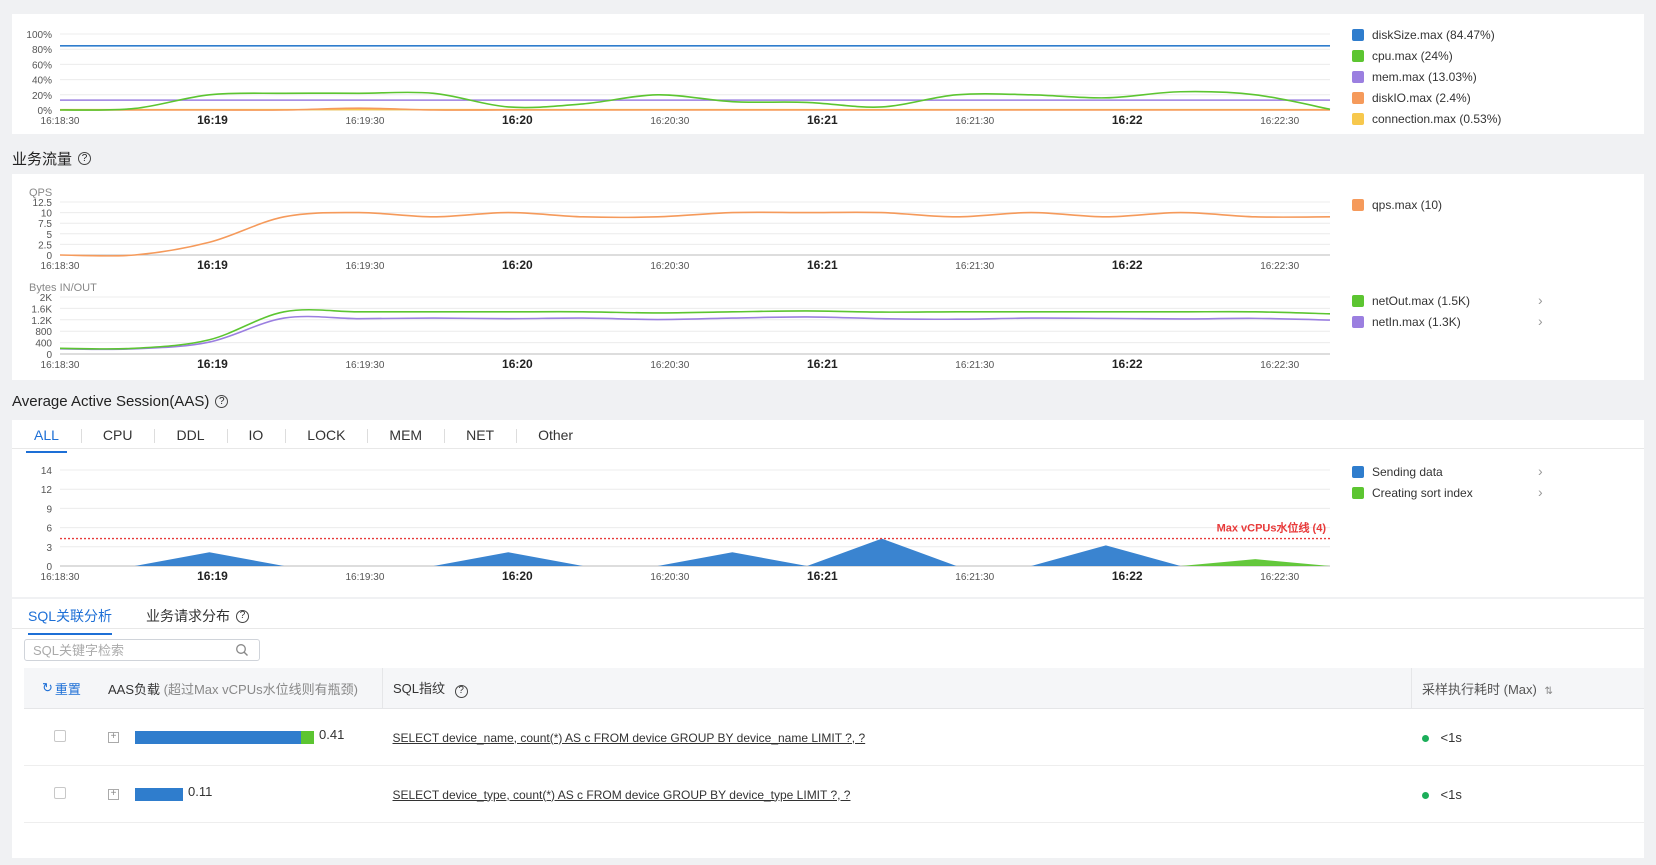 The height and width of the screenshot is (865, 1656). I want to click on legend-item-creating-sort-index: Creating sort index, so click(1412, 493).